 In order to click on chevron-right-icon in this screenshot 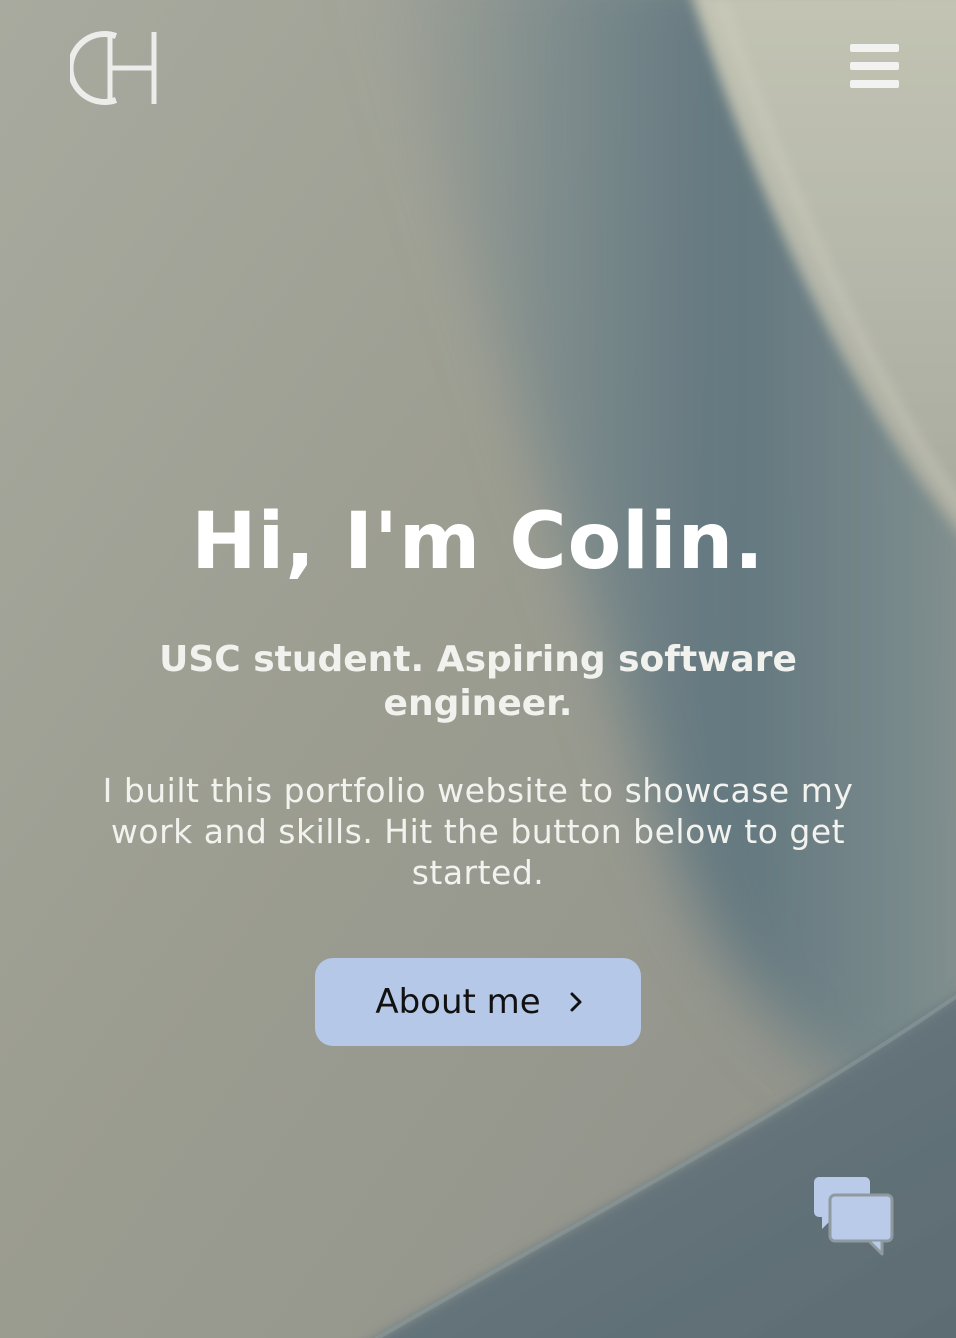, I will do `click(576, 1002)`.